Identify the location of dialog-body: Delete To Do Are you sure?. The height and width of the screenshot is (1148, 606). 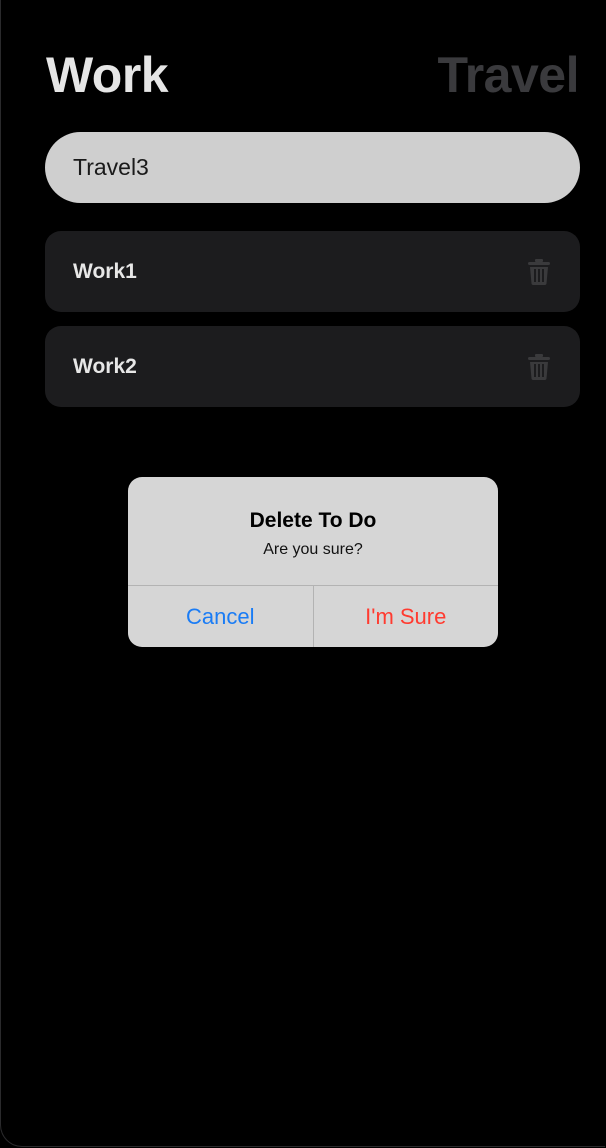
(313, 531).